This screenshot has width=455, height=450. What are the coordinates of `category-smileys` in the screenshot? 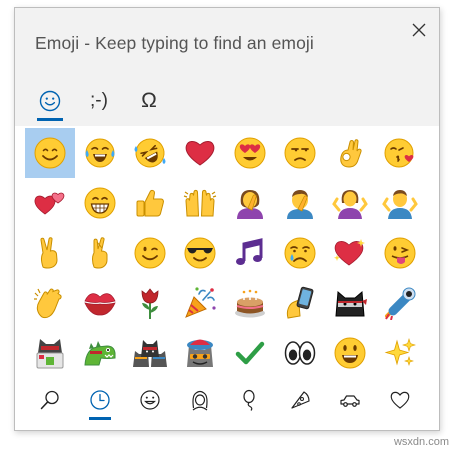 It's located at (150, 400).